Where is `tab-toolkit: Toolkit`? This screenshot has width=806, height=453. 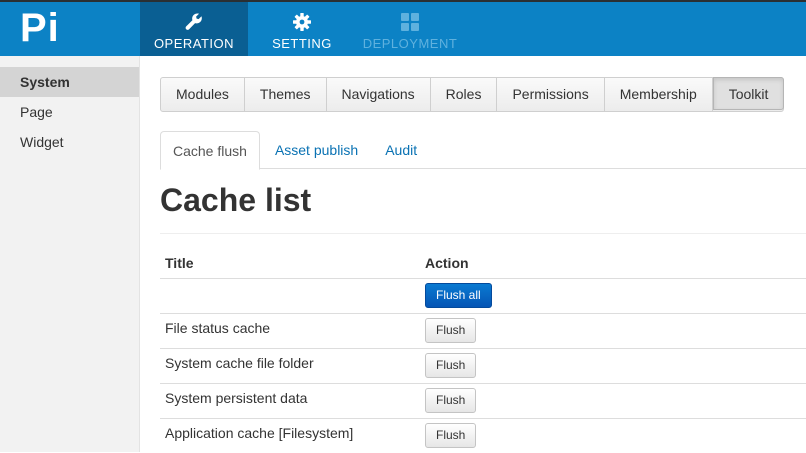 tab-toolkit: Toolkit is located at coordinates (748, 93).